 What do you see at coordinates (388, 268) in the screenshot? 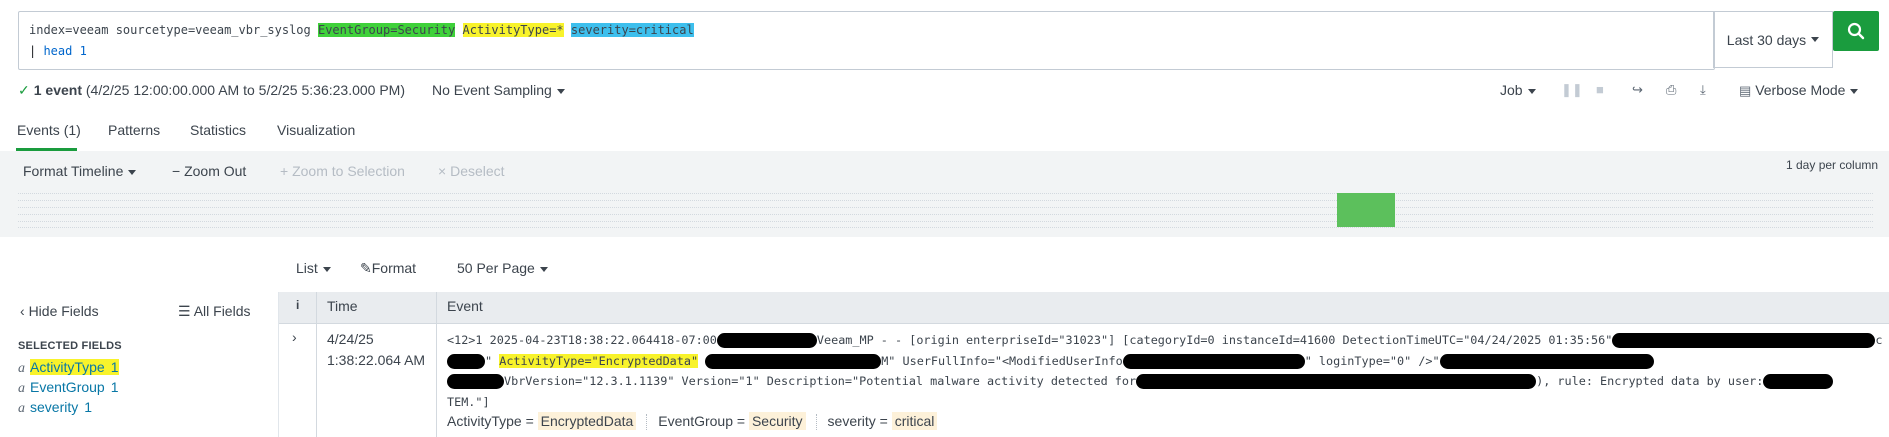
I see `format-button: ✎Format` at bounding box center [388, 268].